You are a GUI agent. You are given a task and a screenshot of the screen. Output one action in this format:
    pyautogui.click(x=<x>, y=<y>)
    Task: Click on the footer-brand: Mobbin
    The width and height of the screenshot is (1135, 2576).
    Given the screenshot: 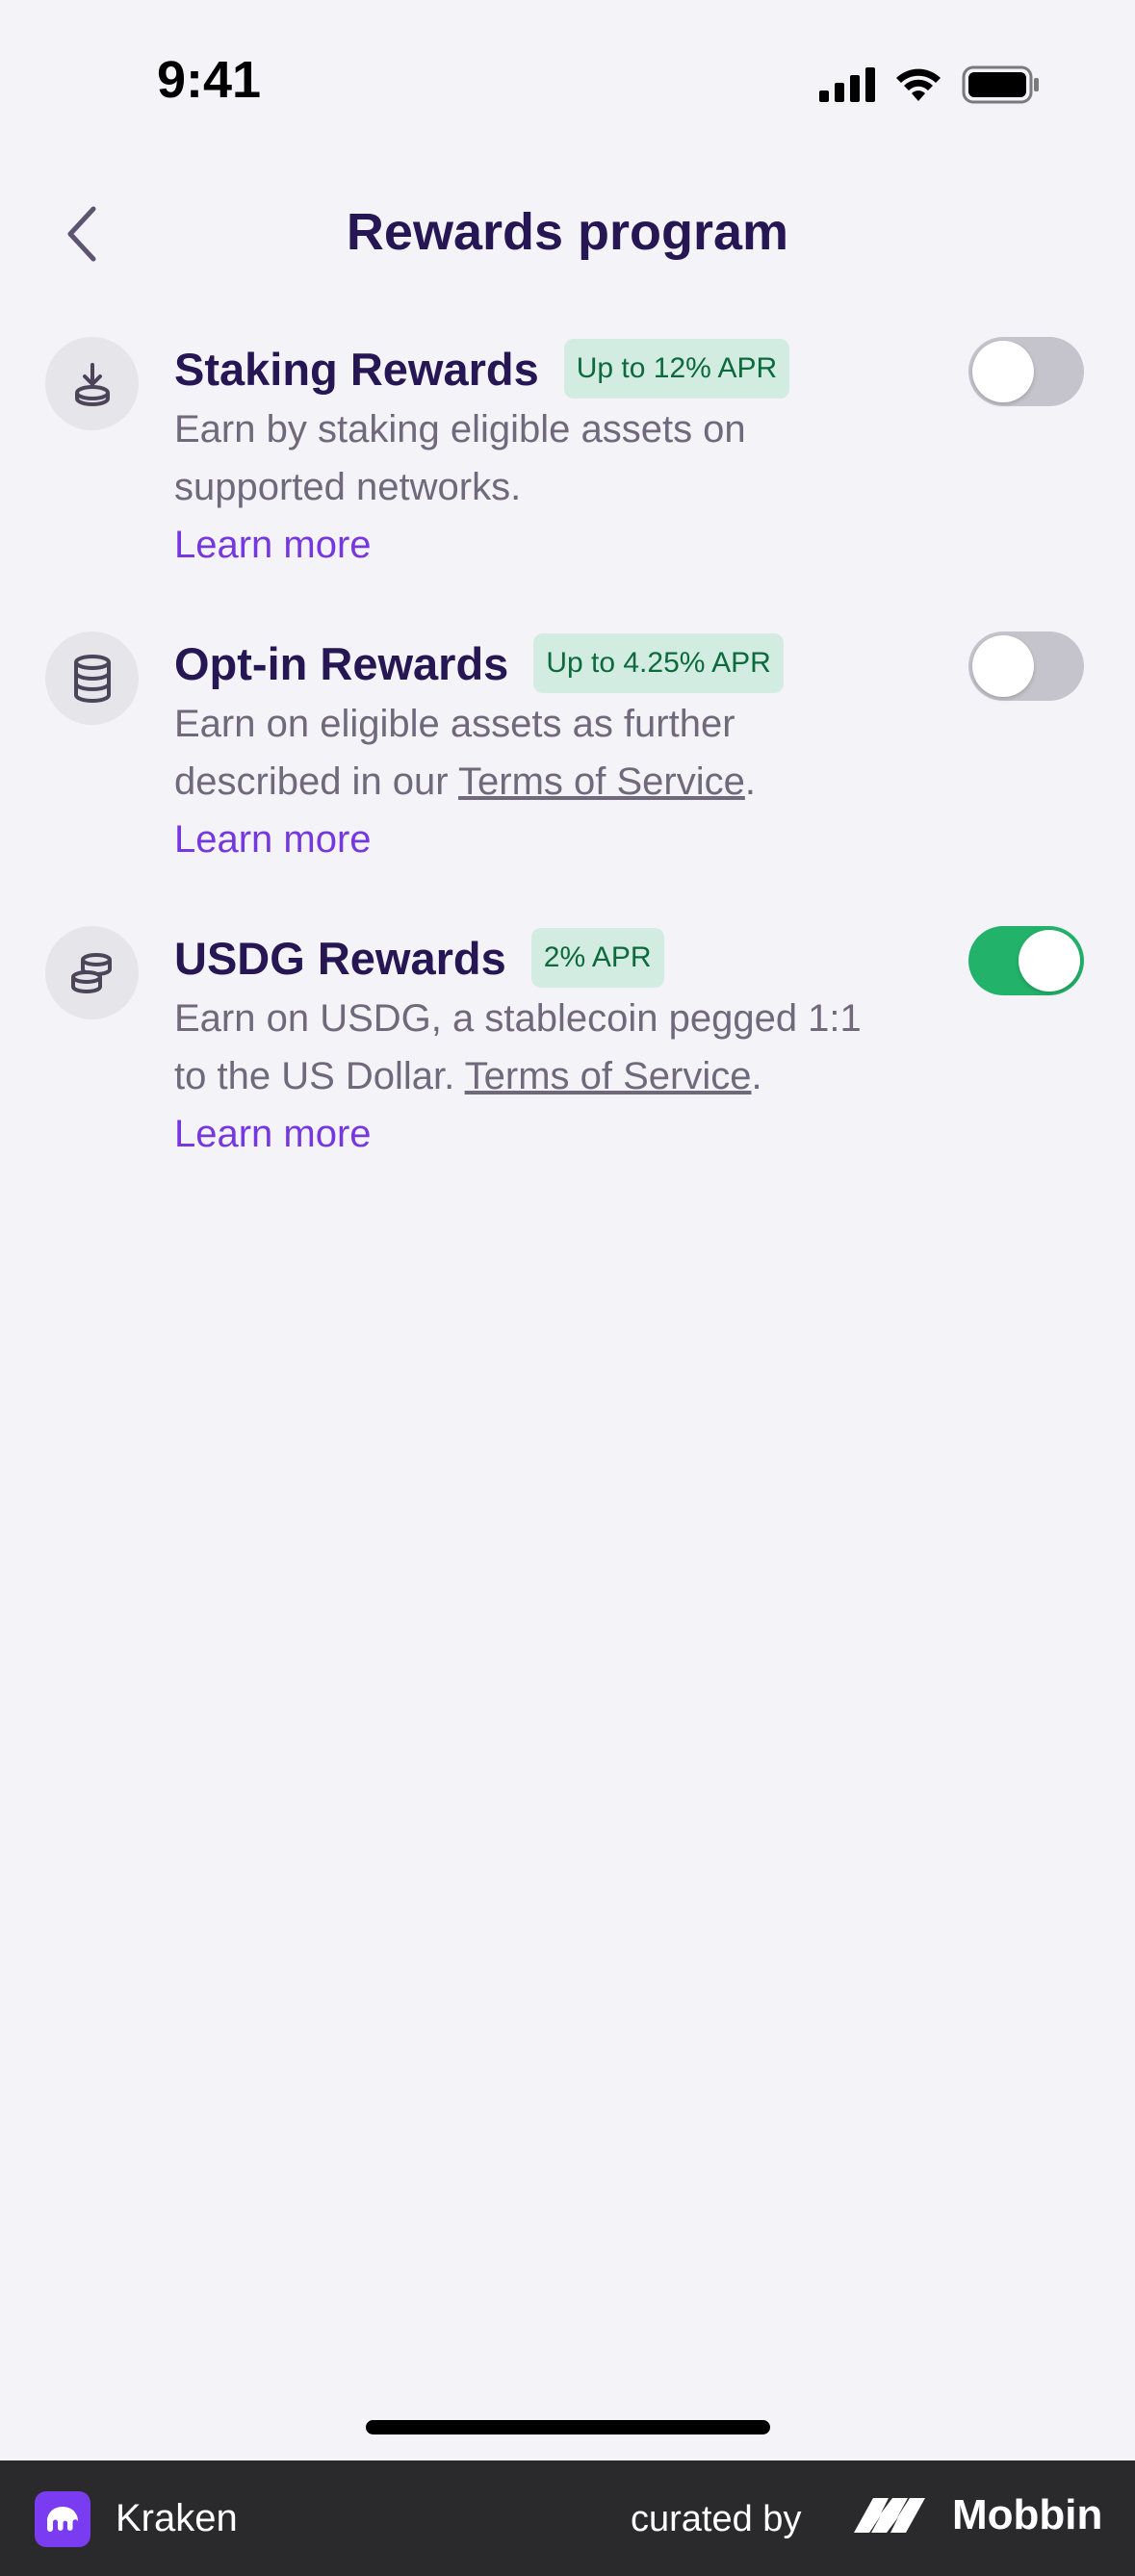 What is the action you would take?
    pyautogui.click(x=977, y=2515)
    